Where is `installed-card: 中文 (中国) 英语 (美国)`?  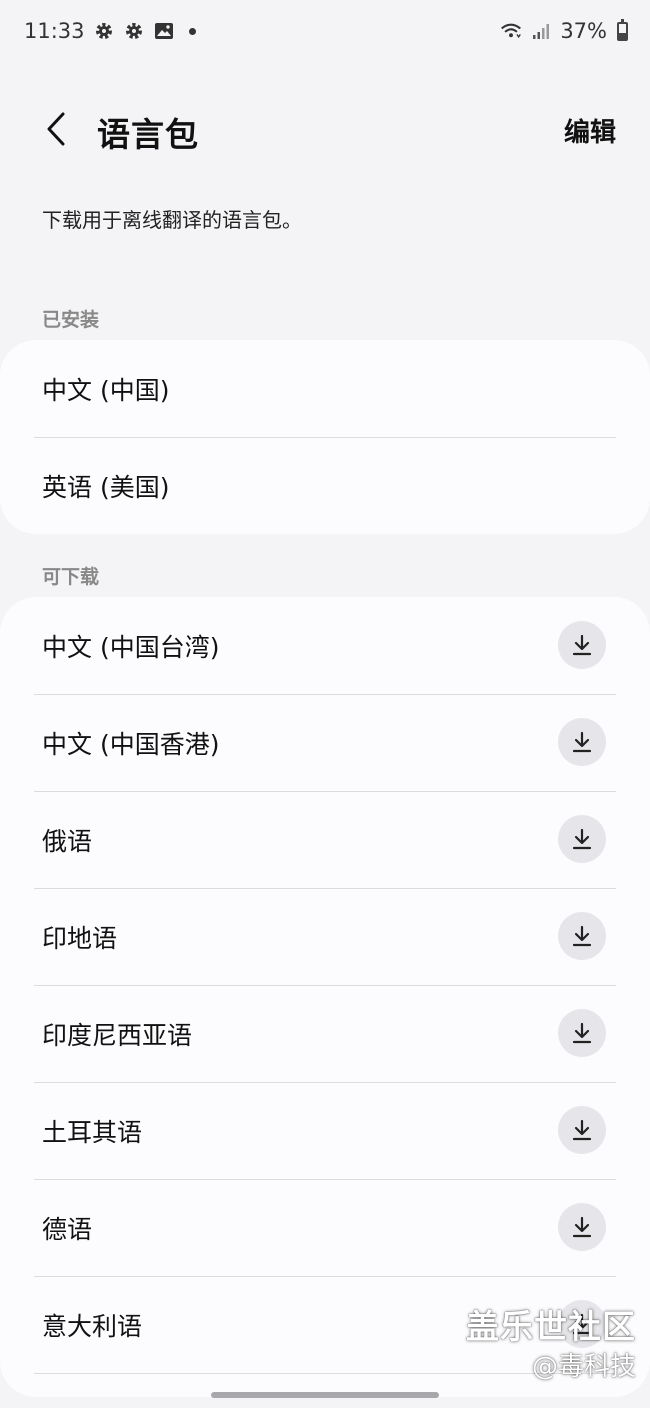 installed-card: 中文 (中国) 英语 (美国) is located at coordinates (325, 437).